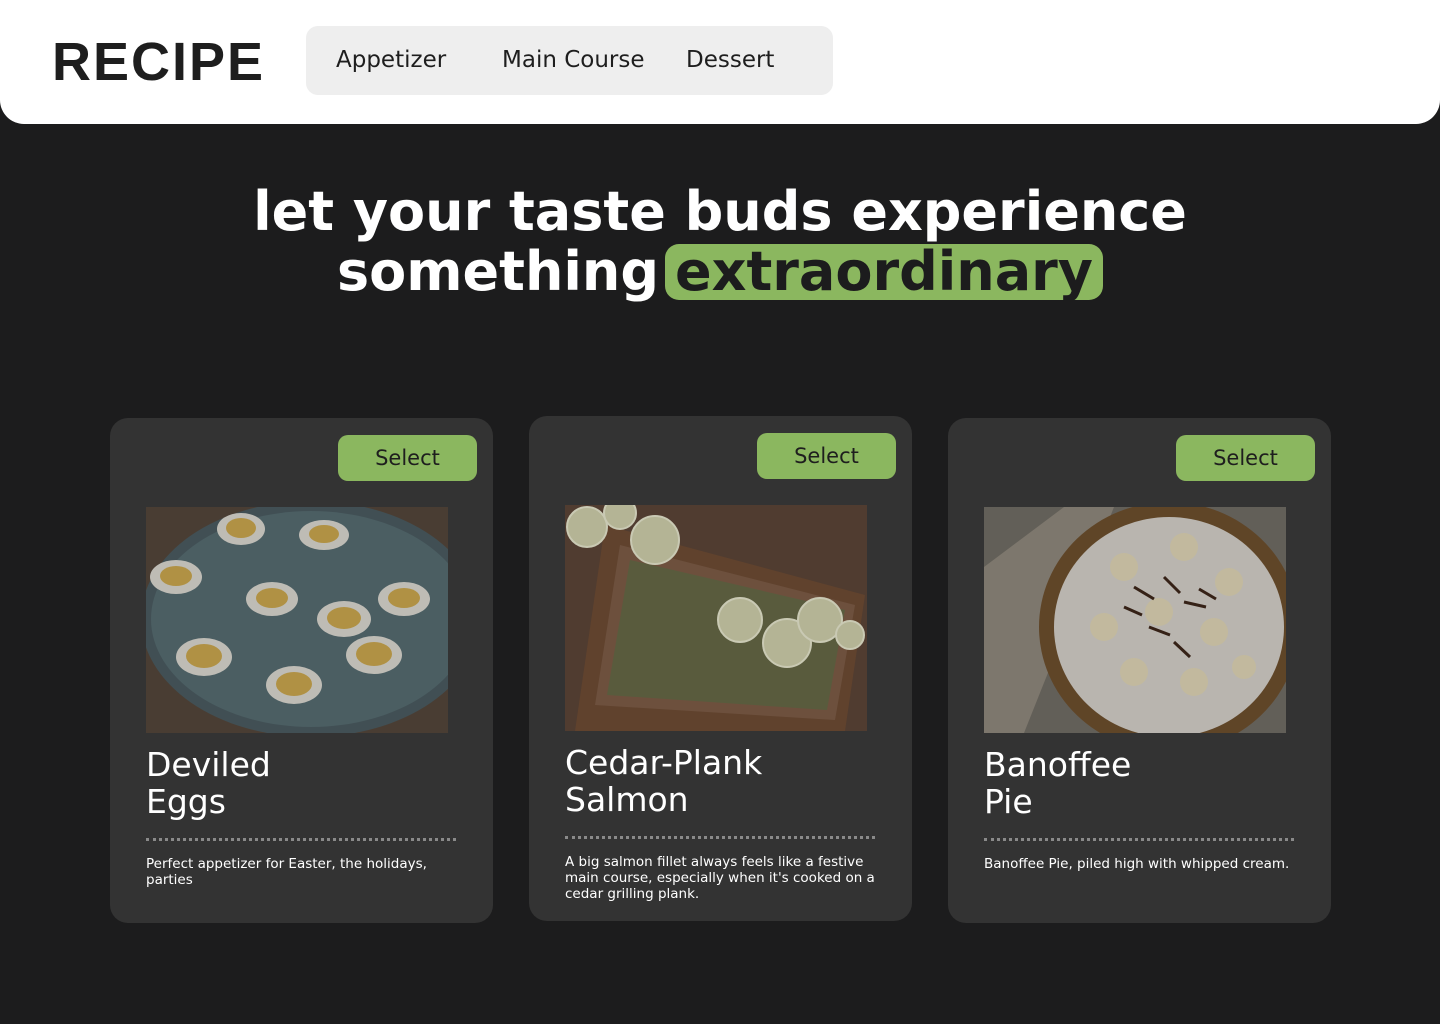 This screenshot has width=1440, height=1024. What do you see at coordinates (1058, 764) in the screenshot?
I see `recipe-title-line-1: Banoffee` at bounding box center [1058, 764].